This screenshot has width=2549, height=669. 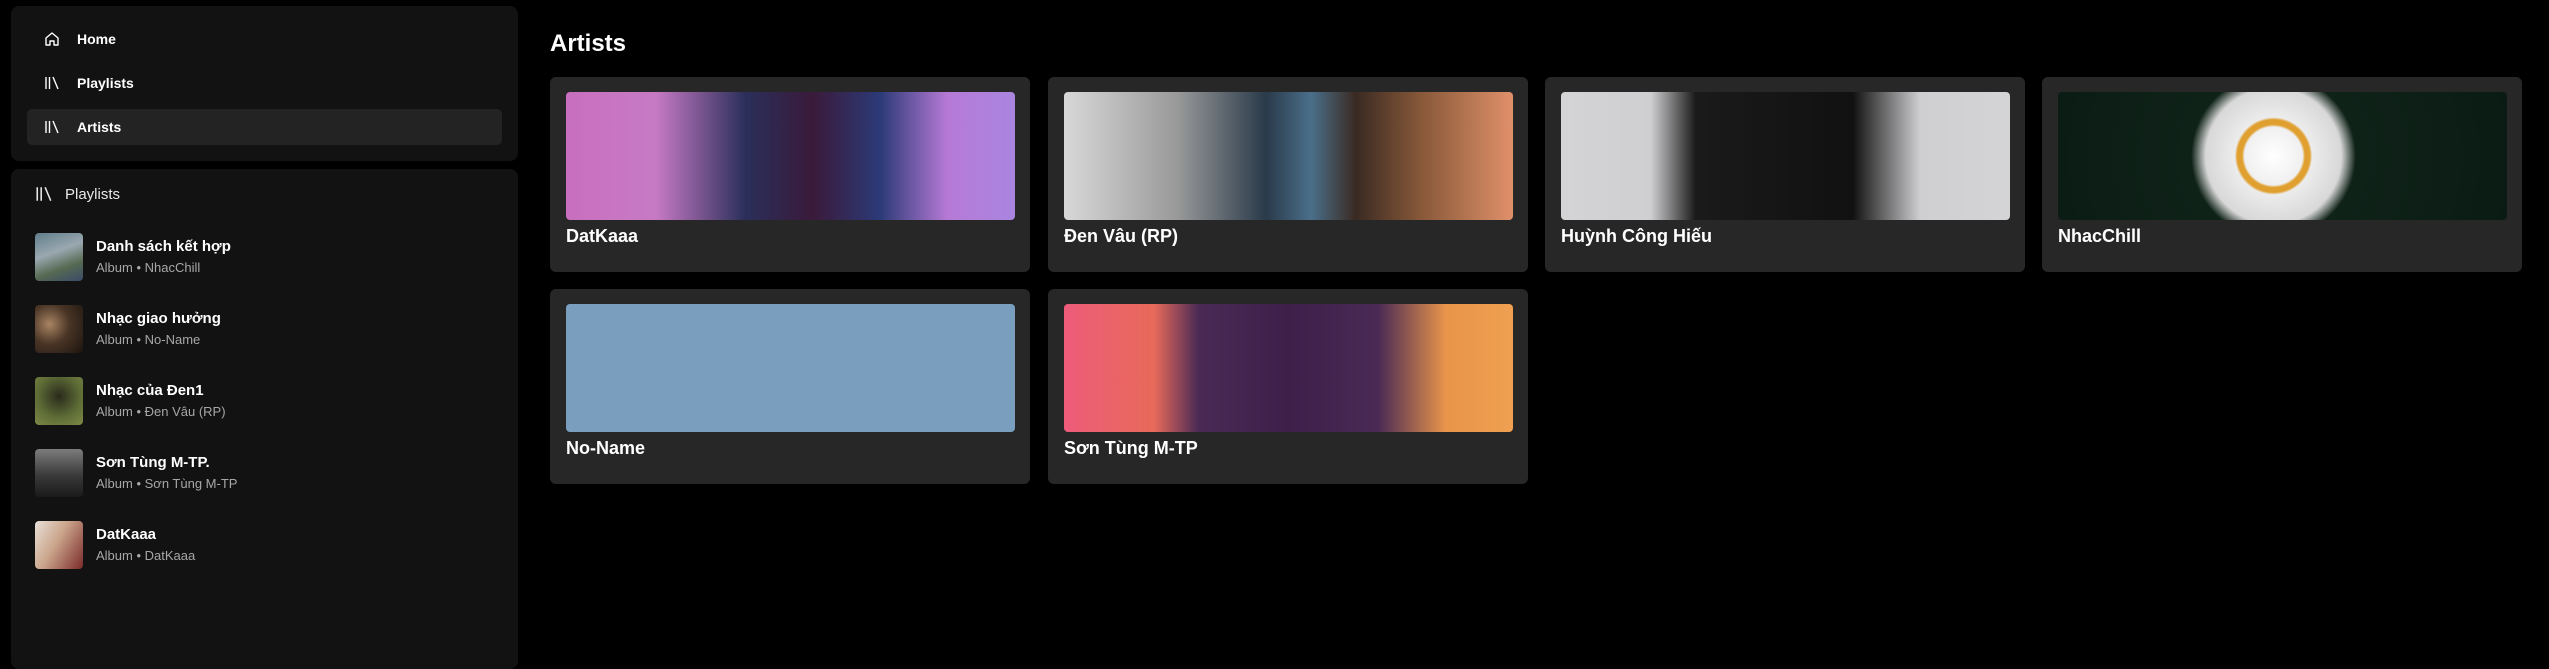 I want to click on artist-card: NhacChill, so click(x=2282, y=174).